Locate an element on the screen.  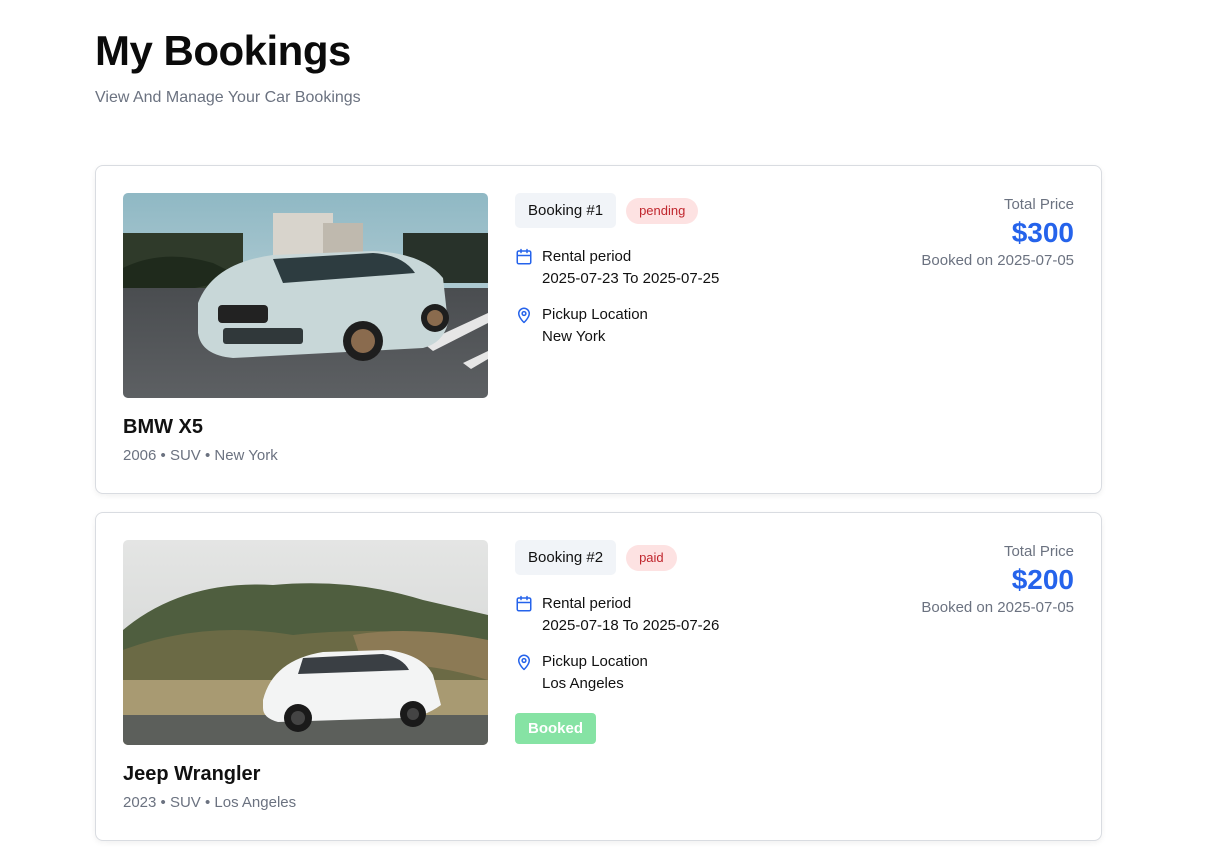
car-photo-bmw is located at coordinates (305, 295).